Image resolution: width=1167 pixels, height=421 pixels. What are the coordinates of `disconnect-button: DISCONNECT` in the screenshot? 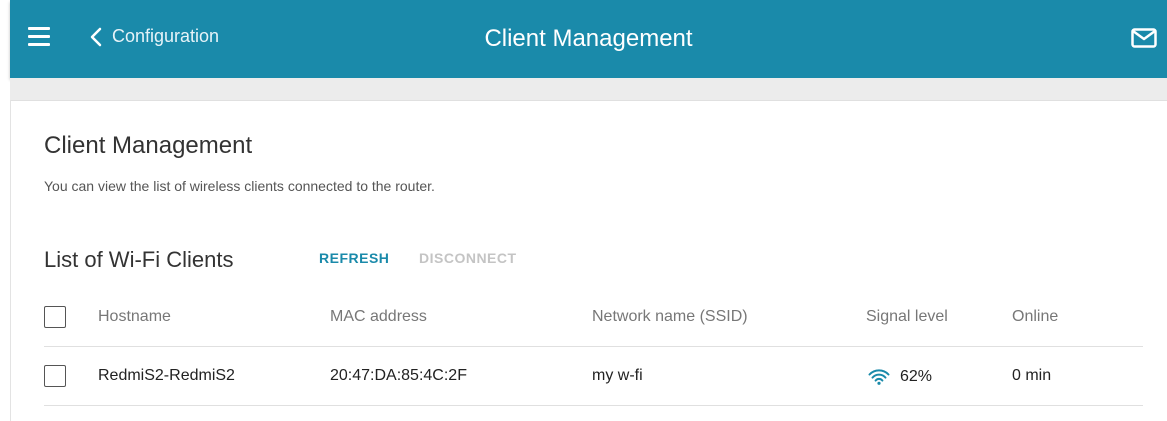 It's located at (468, 258).